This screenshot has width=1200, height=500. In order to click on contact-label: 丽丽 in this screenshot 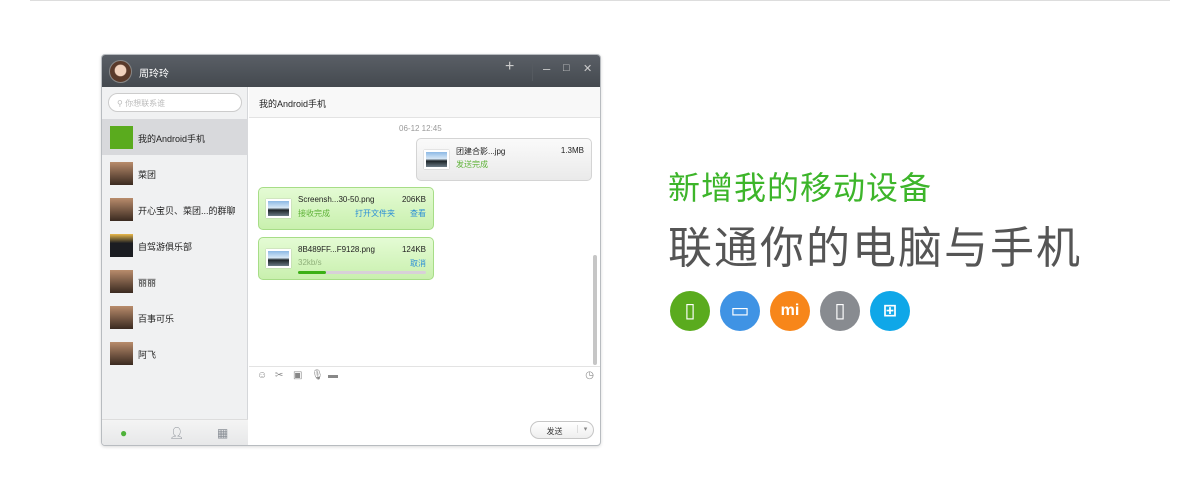, I will do `click(147, 283)`.